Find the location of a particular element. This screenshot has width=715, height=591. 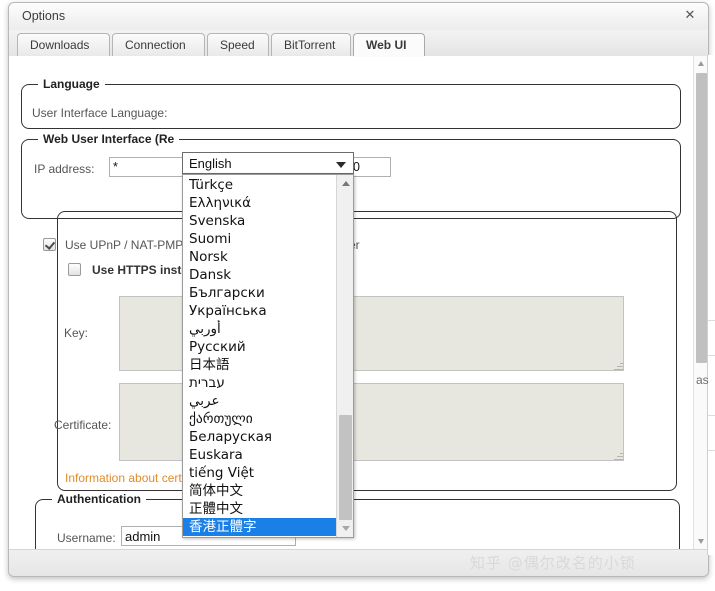

dropdown-scroll-down-button is located at coordinates (345, 528).